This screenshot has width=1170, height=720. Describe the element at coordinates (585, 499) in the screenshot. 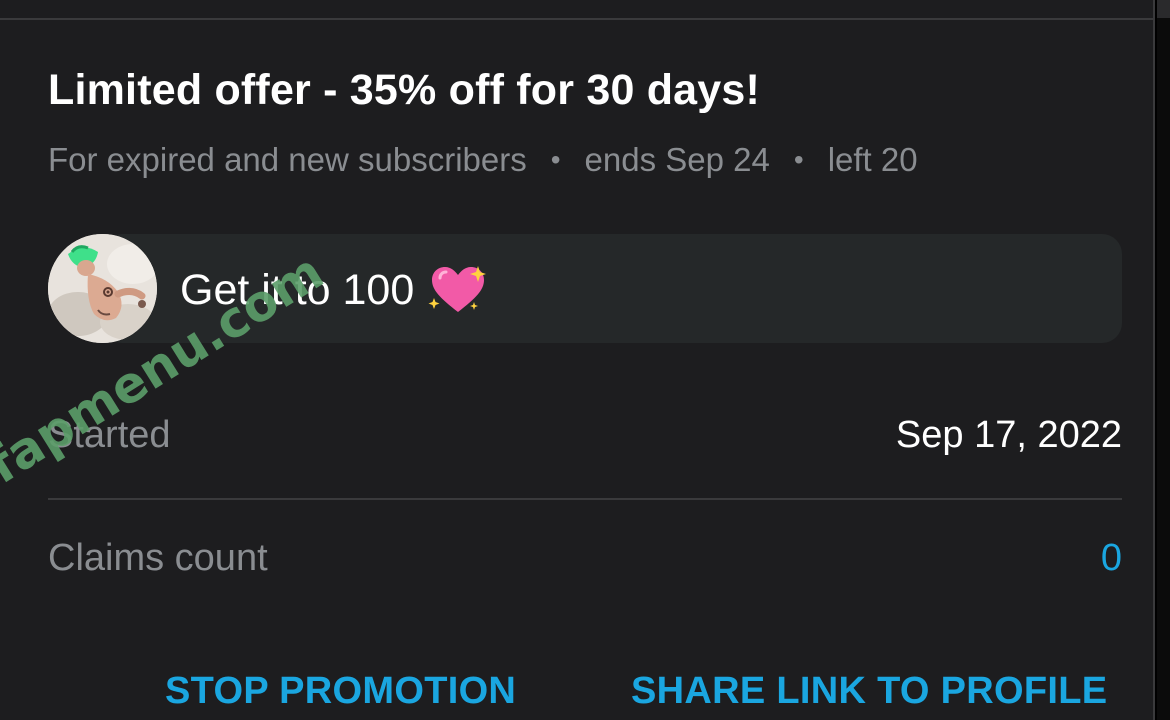

I see `row-divider` at that location.